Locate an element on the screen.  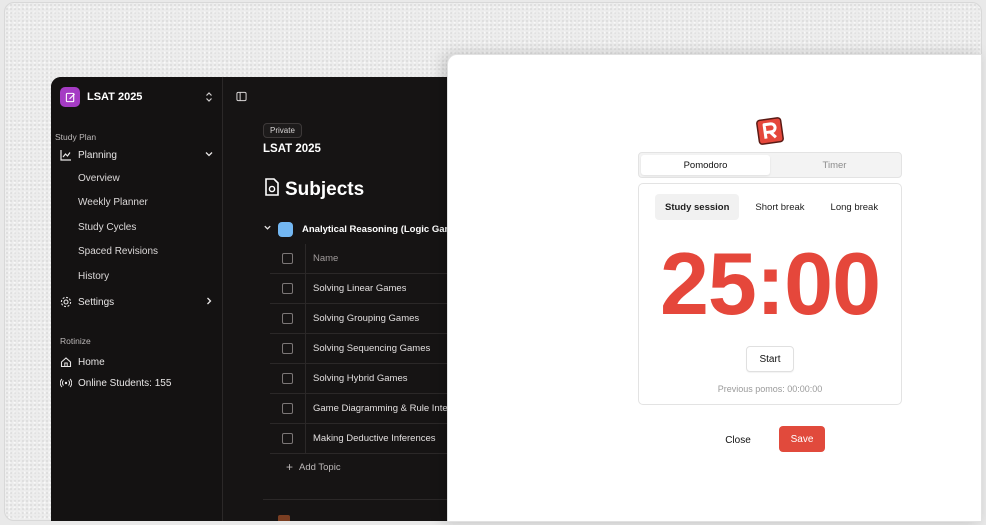
topic-name: Solving Sequencing Games is located at coordinates (372, 348).